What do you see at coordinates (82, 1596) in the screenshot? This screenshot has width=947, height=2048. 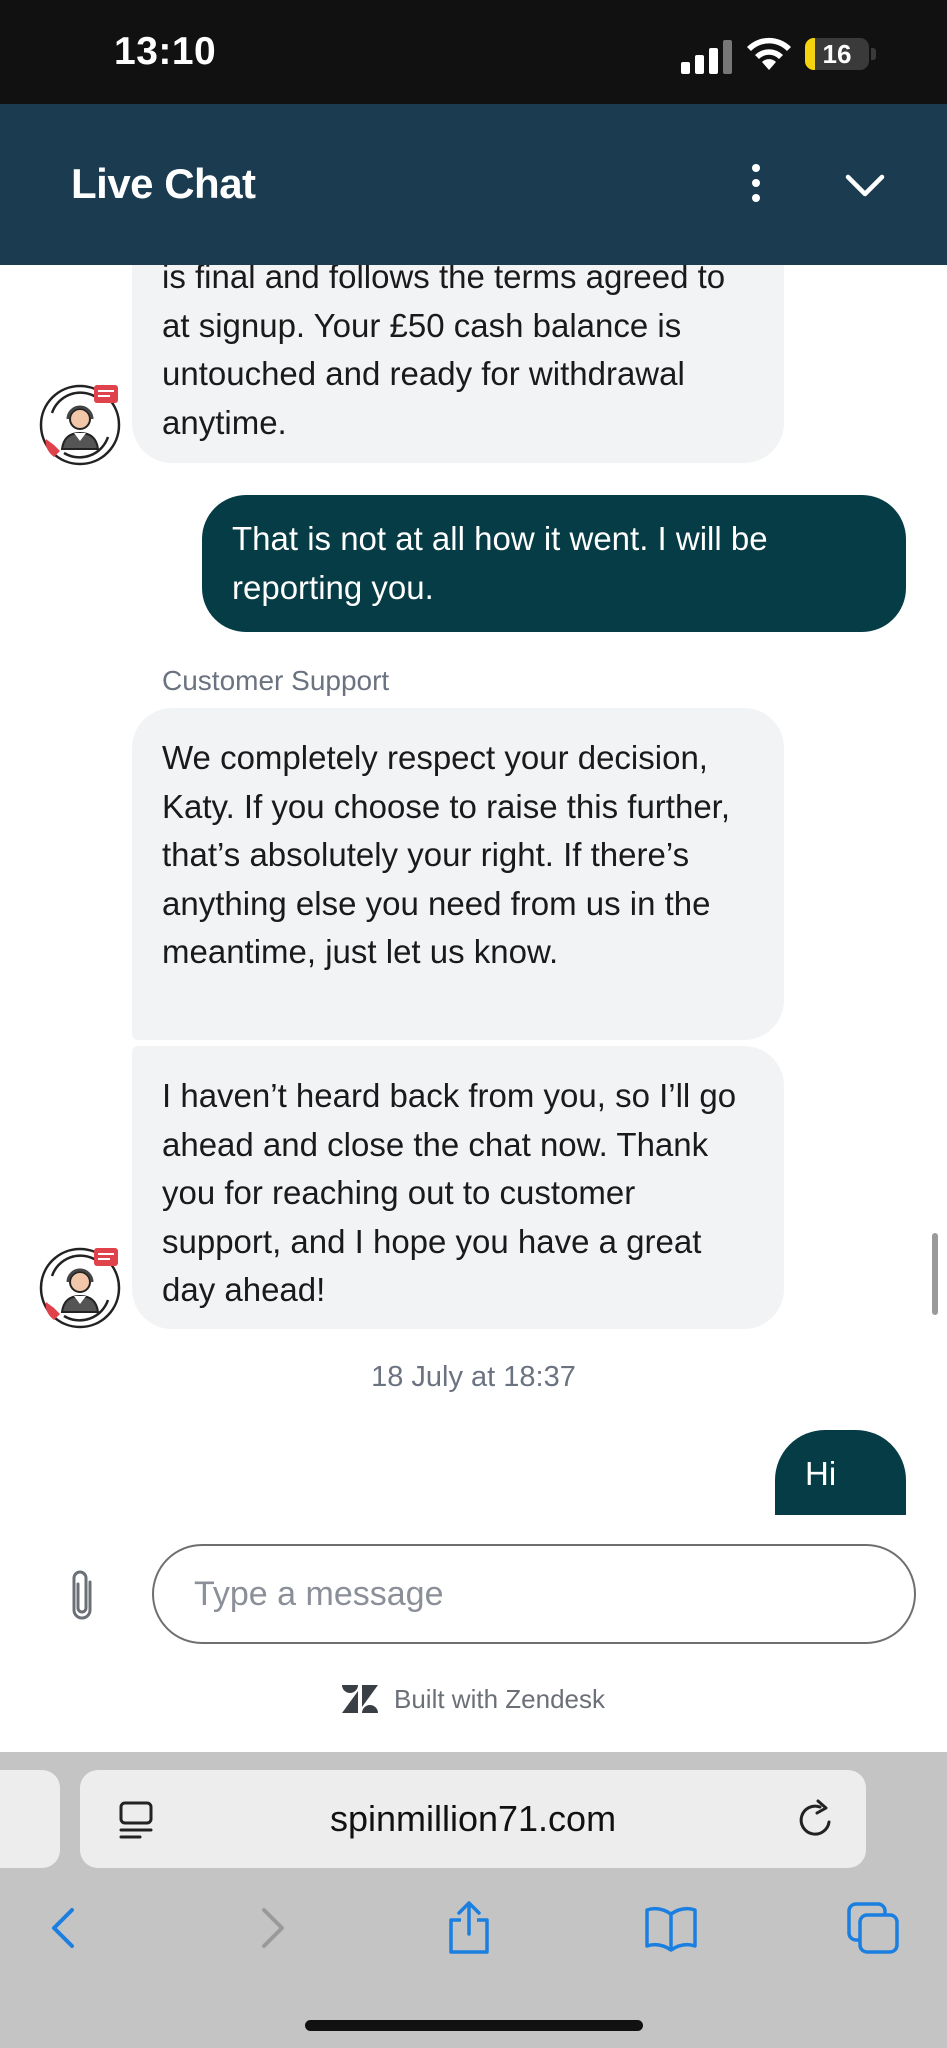 I see `paperclip-icon` at bounding box center [82, 1596].